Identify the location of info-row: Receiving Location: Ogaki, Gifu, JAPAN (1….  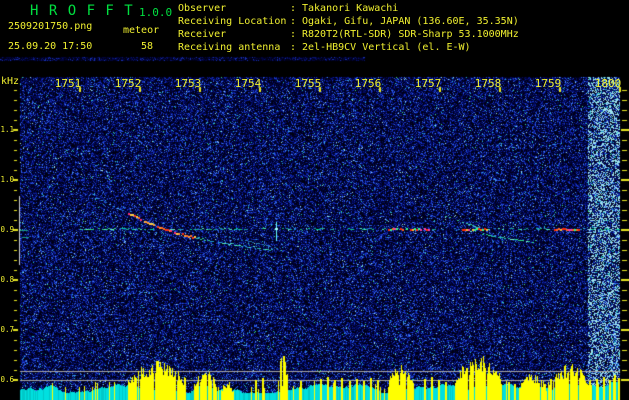
(348, 21).